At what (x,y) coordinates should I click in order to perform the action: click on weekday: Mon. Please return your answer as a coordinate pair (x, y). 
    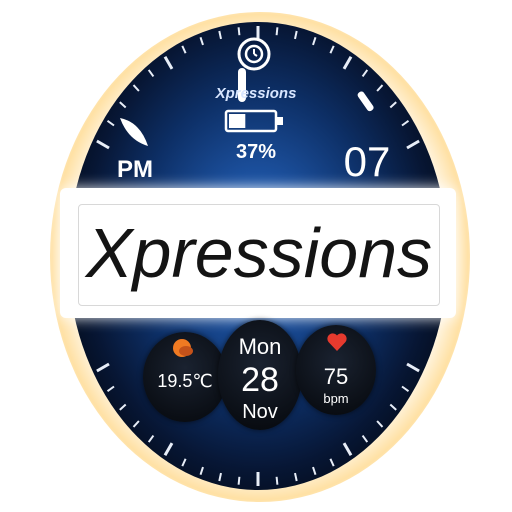
    Looking at the image, I should click on (260, 346).